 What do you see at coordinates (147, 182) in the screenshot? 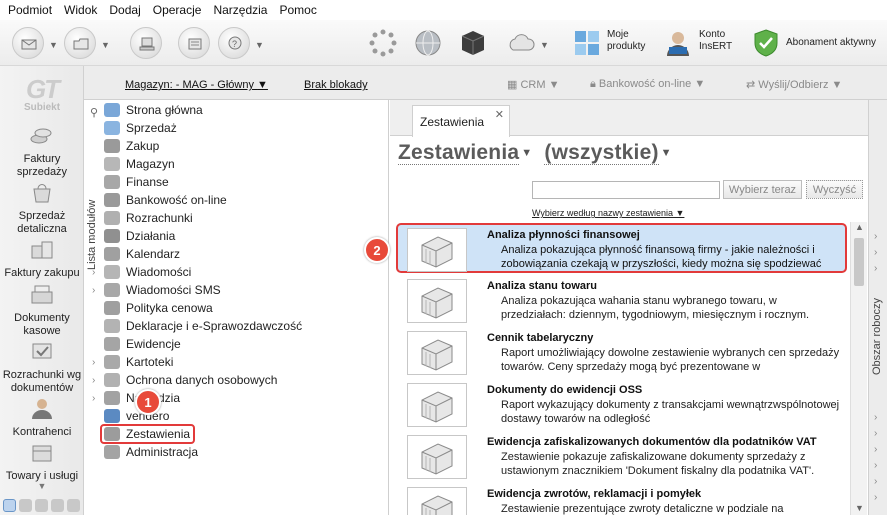
I see `module-item-label: Finanse` at bounding box center [147, 182].